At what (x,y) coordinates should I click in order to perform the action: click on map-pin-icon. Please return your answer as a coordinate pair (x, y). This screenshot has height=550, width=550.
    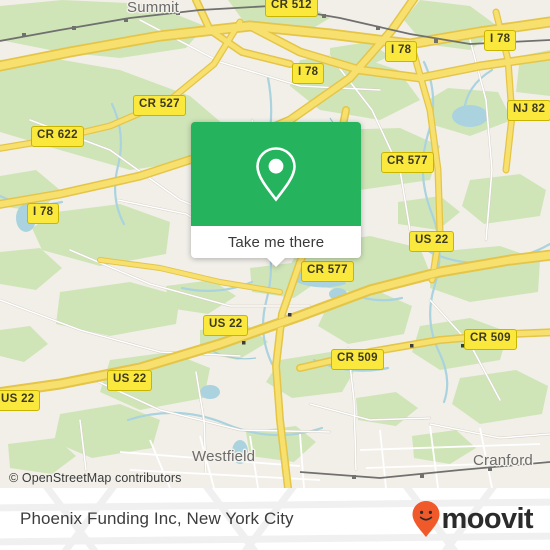
    Looking at the image, I should click on (276, 174).